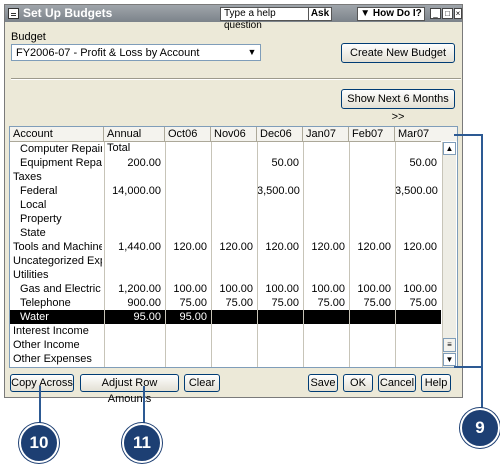  What do you see at coordinates (398, 53) in the screenshot?
I see `create-new-budget-button: Create New Budget` at bounding box center [398, 53].